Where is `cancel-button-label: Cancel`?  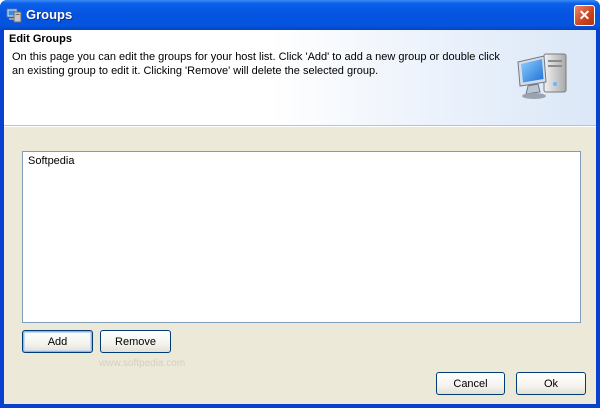 cancel-button-label: Cancel is located at coordinates (470, 383).